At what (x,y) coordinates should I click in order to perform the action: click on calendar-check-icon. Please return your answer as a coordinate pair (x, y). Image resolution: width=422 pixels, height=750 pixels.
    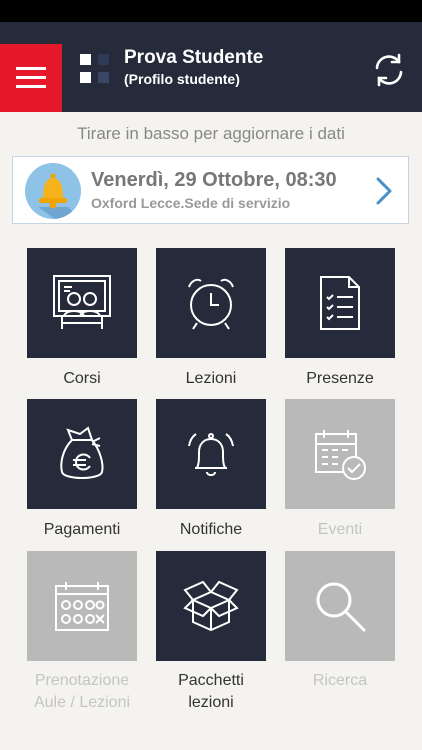
    Looking at the image, I should click on (340, 455).